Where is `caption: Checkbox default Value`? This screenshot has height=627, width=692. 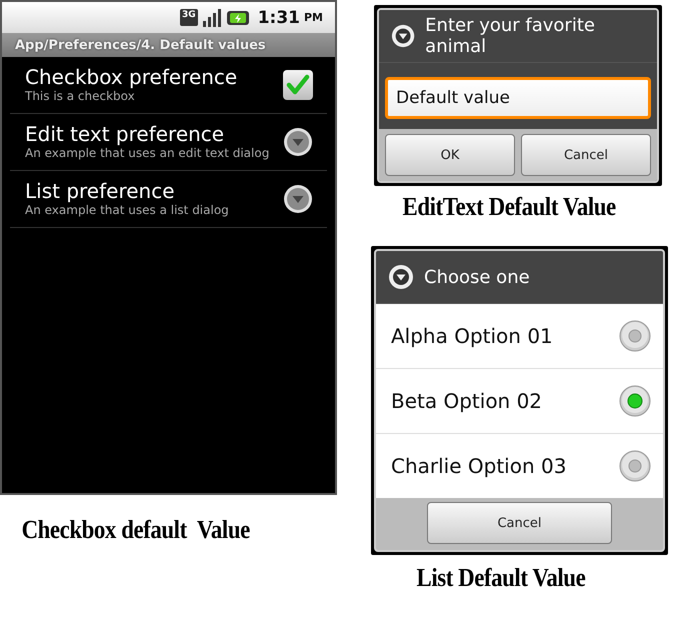
caption: Checkbox default Value is located at coordinates (136, 530).